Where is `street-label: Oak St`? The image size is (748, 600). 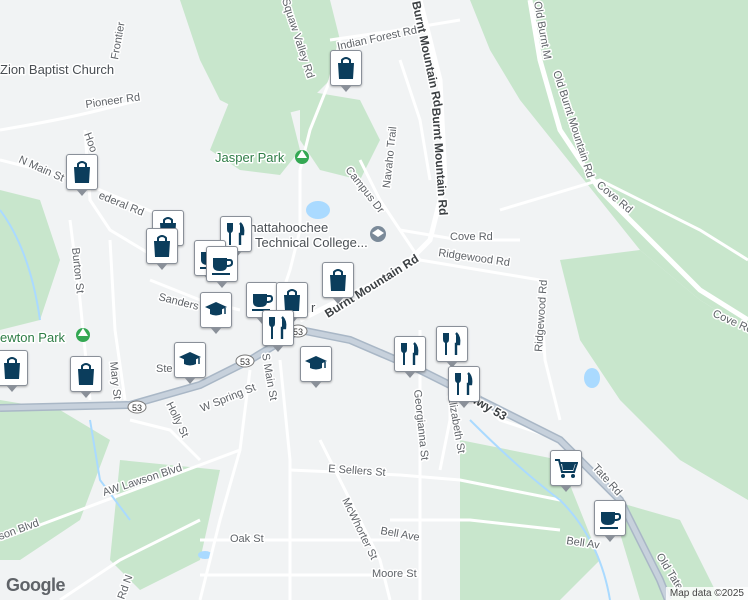 street-label: Oak St is located at coordinates (247, 539).